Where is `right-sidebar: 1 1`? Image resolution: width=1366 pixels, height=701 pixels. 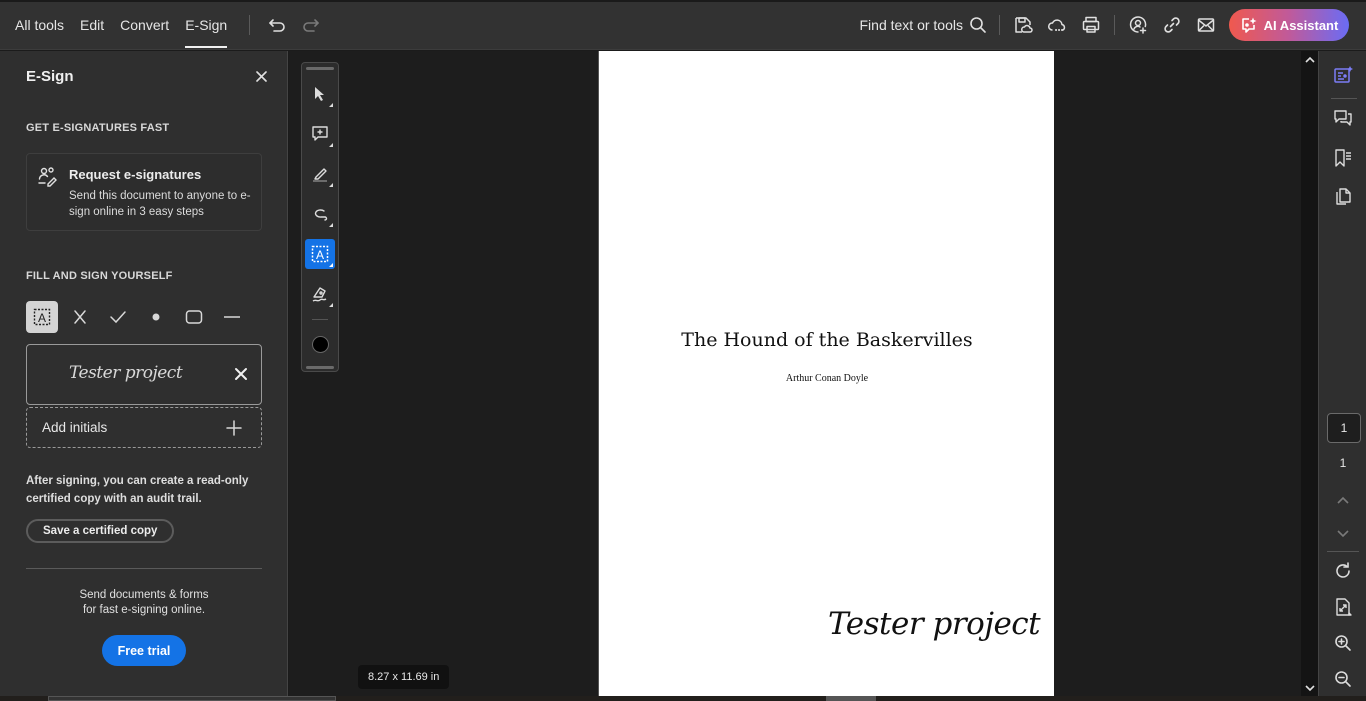 right-sidebar: 1 1 is located at coordinates (1342, 376).